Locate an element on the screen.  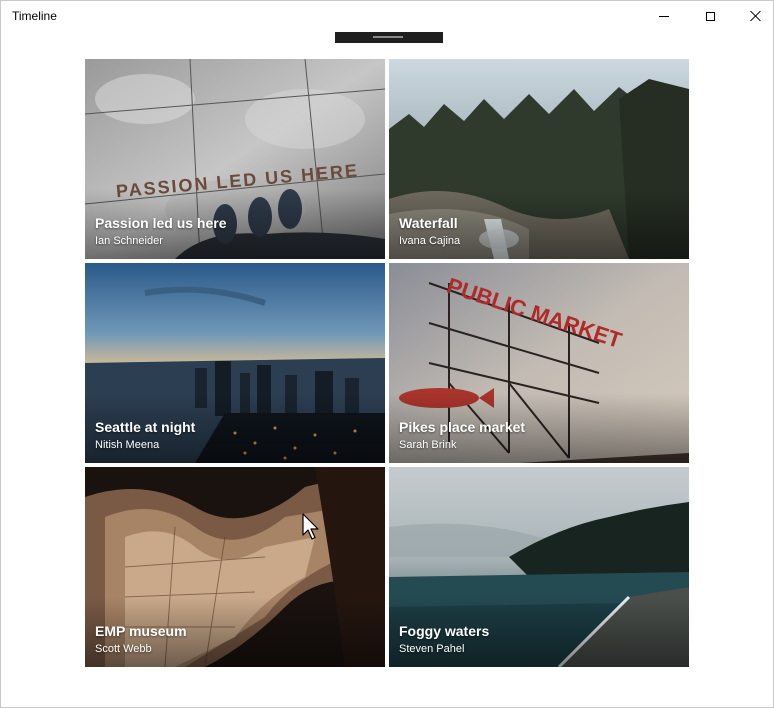
minimize-icon is located at coordinates (664, 16).